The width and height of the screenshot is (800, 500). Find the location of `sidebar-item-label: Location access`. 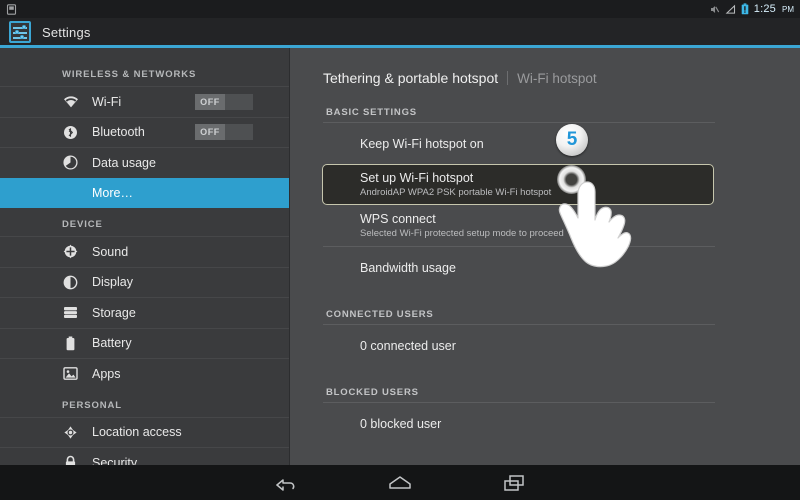

sidebar-item-label: Location access is located at coordinates (137, 432).